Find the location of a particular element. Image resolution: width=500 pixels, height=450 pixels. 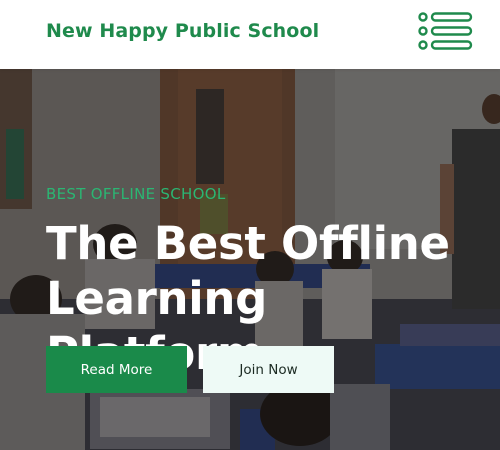

join-now-button: Join Now is located at coordinates (268, 369).